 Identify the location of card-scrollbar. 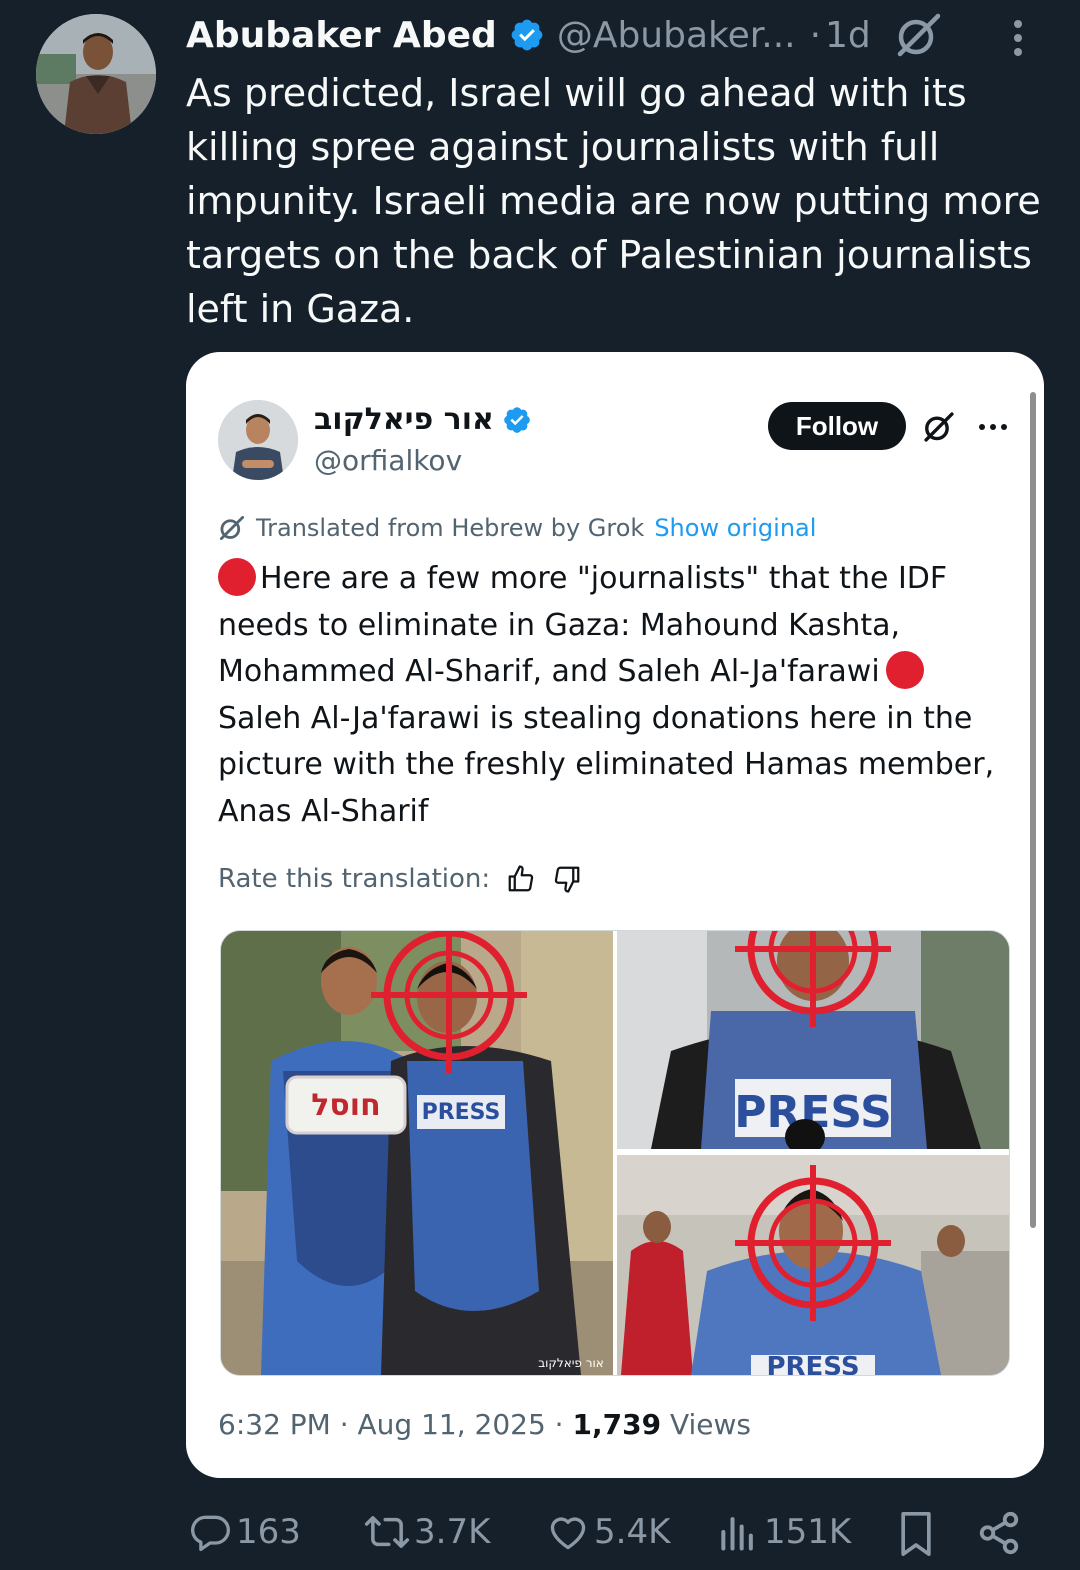
(1033, 810).